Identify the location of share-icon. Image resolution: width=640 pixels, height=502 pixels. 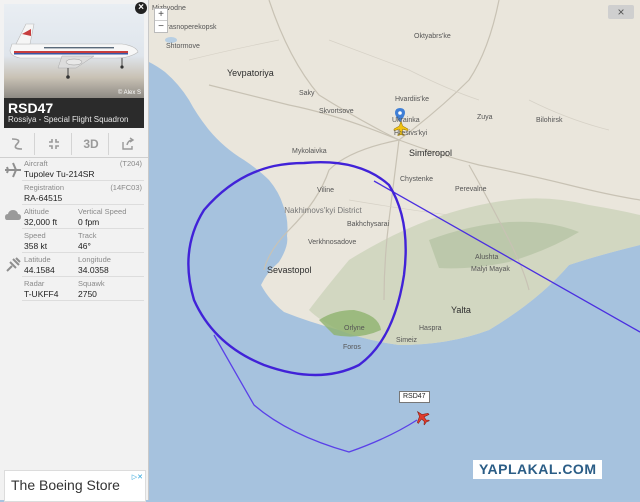
(128, 143).